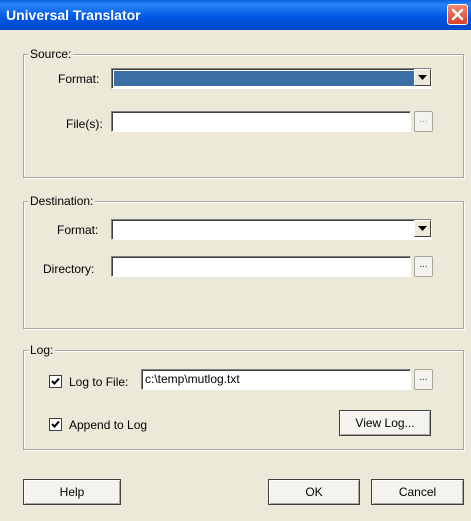  Describe the element at coordinates (235, 15) in the screenshot. I see `title-bar: Universal Translator` at that location.